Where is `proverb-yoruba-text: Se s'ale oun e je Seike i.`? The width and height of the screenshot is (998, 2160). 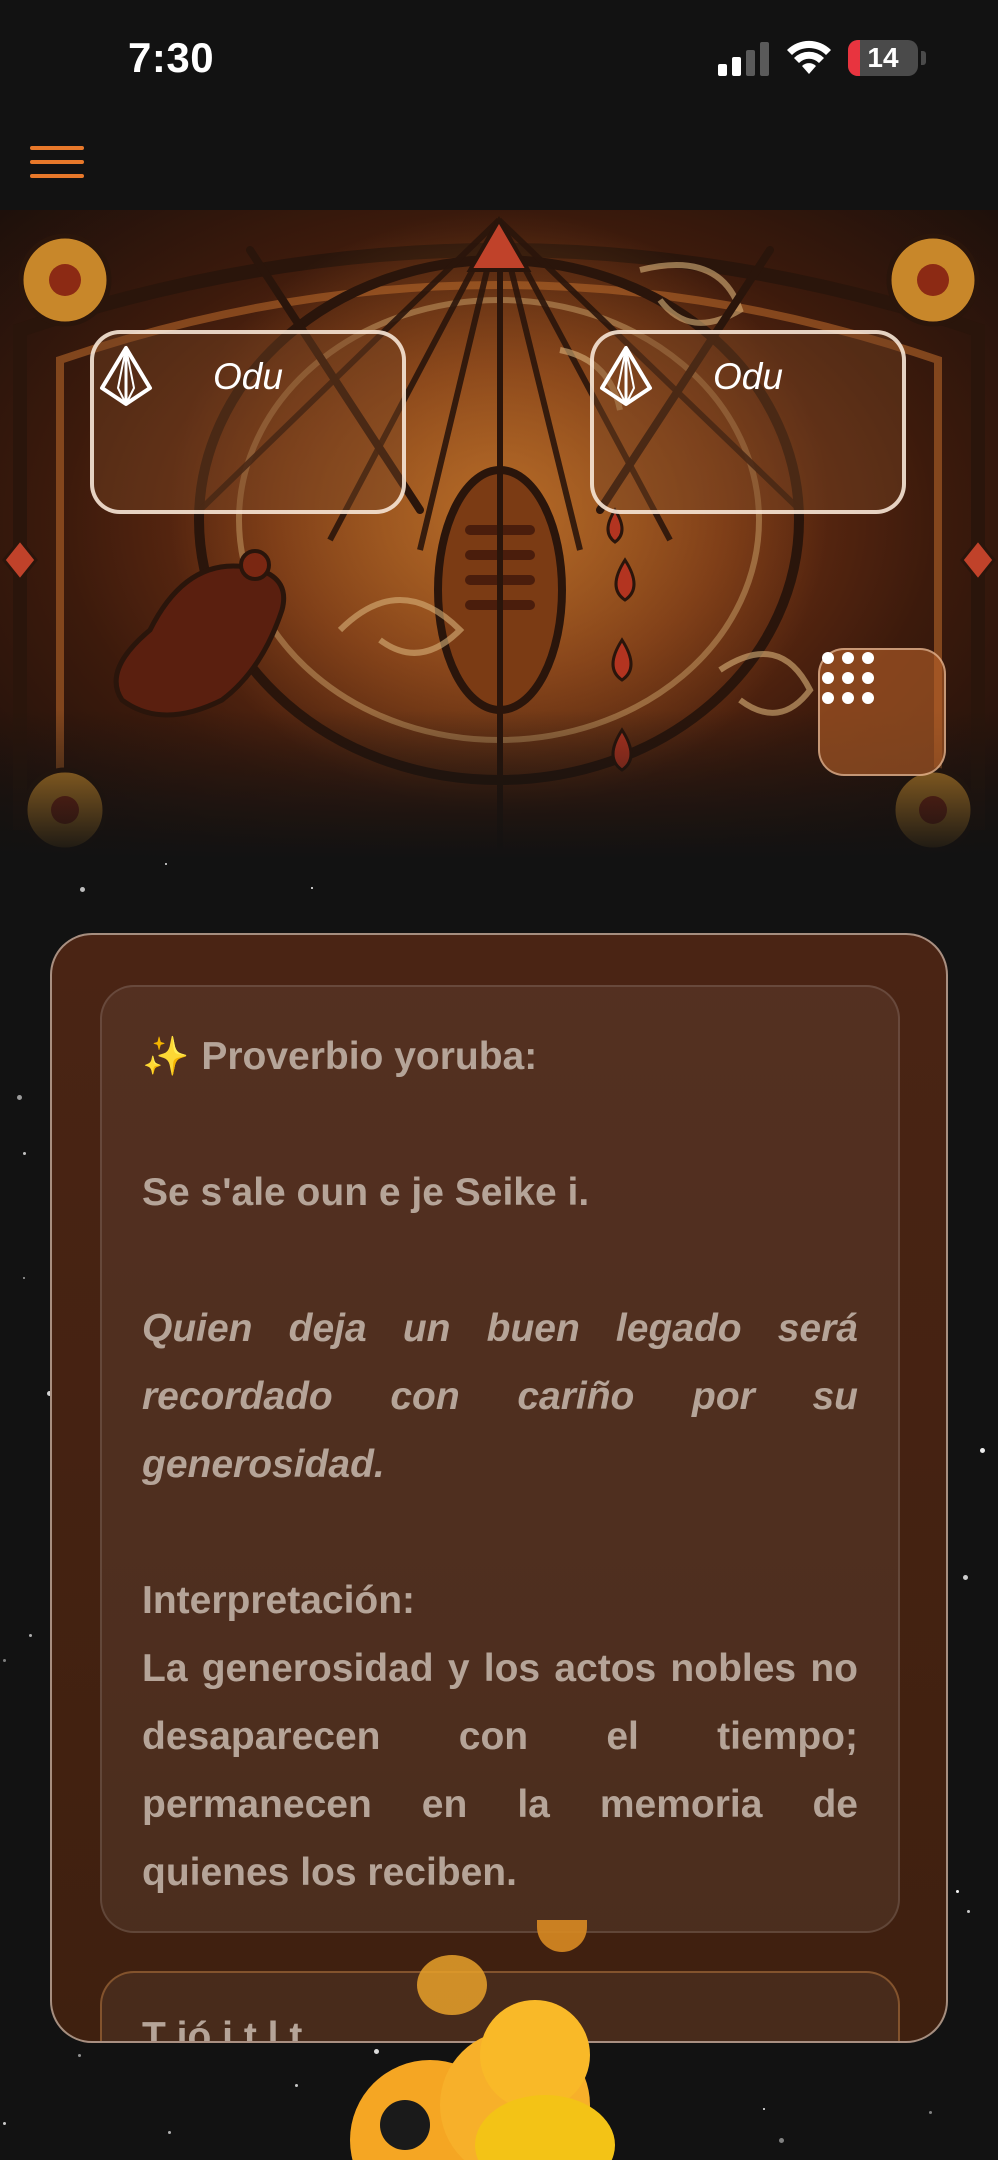
proverb-yoruba-text: Se s'ale oun e je Seike i. is located at coordinates (366, 1192).